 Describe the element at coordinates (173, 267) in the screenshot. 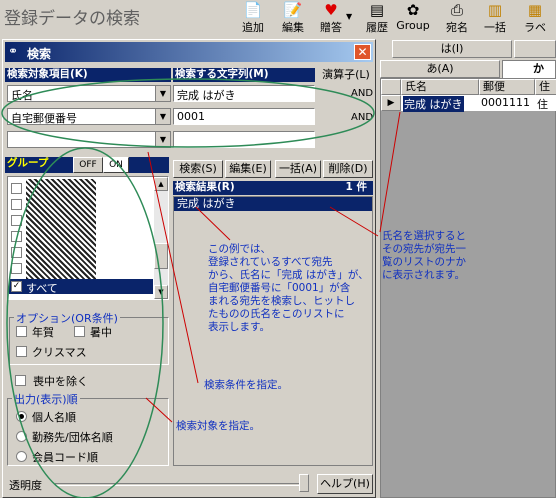

I see `arrow-condition` at that location.